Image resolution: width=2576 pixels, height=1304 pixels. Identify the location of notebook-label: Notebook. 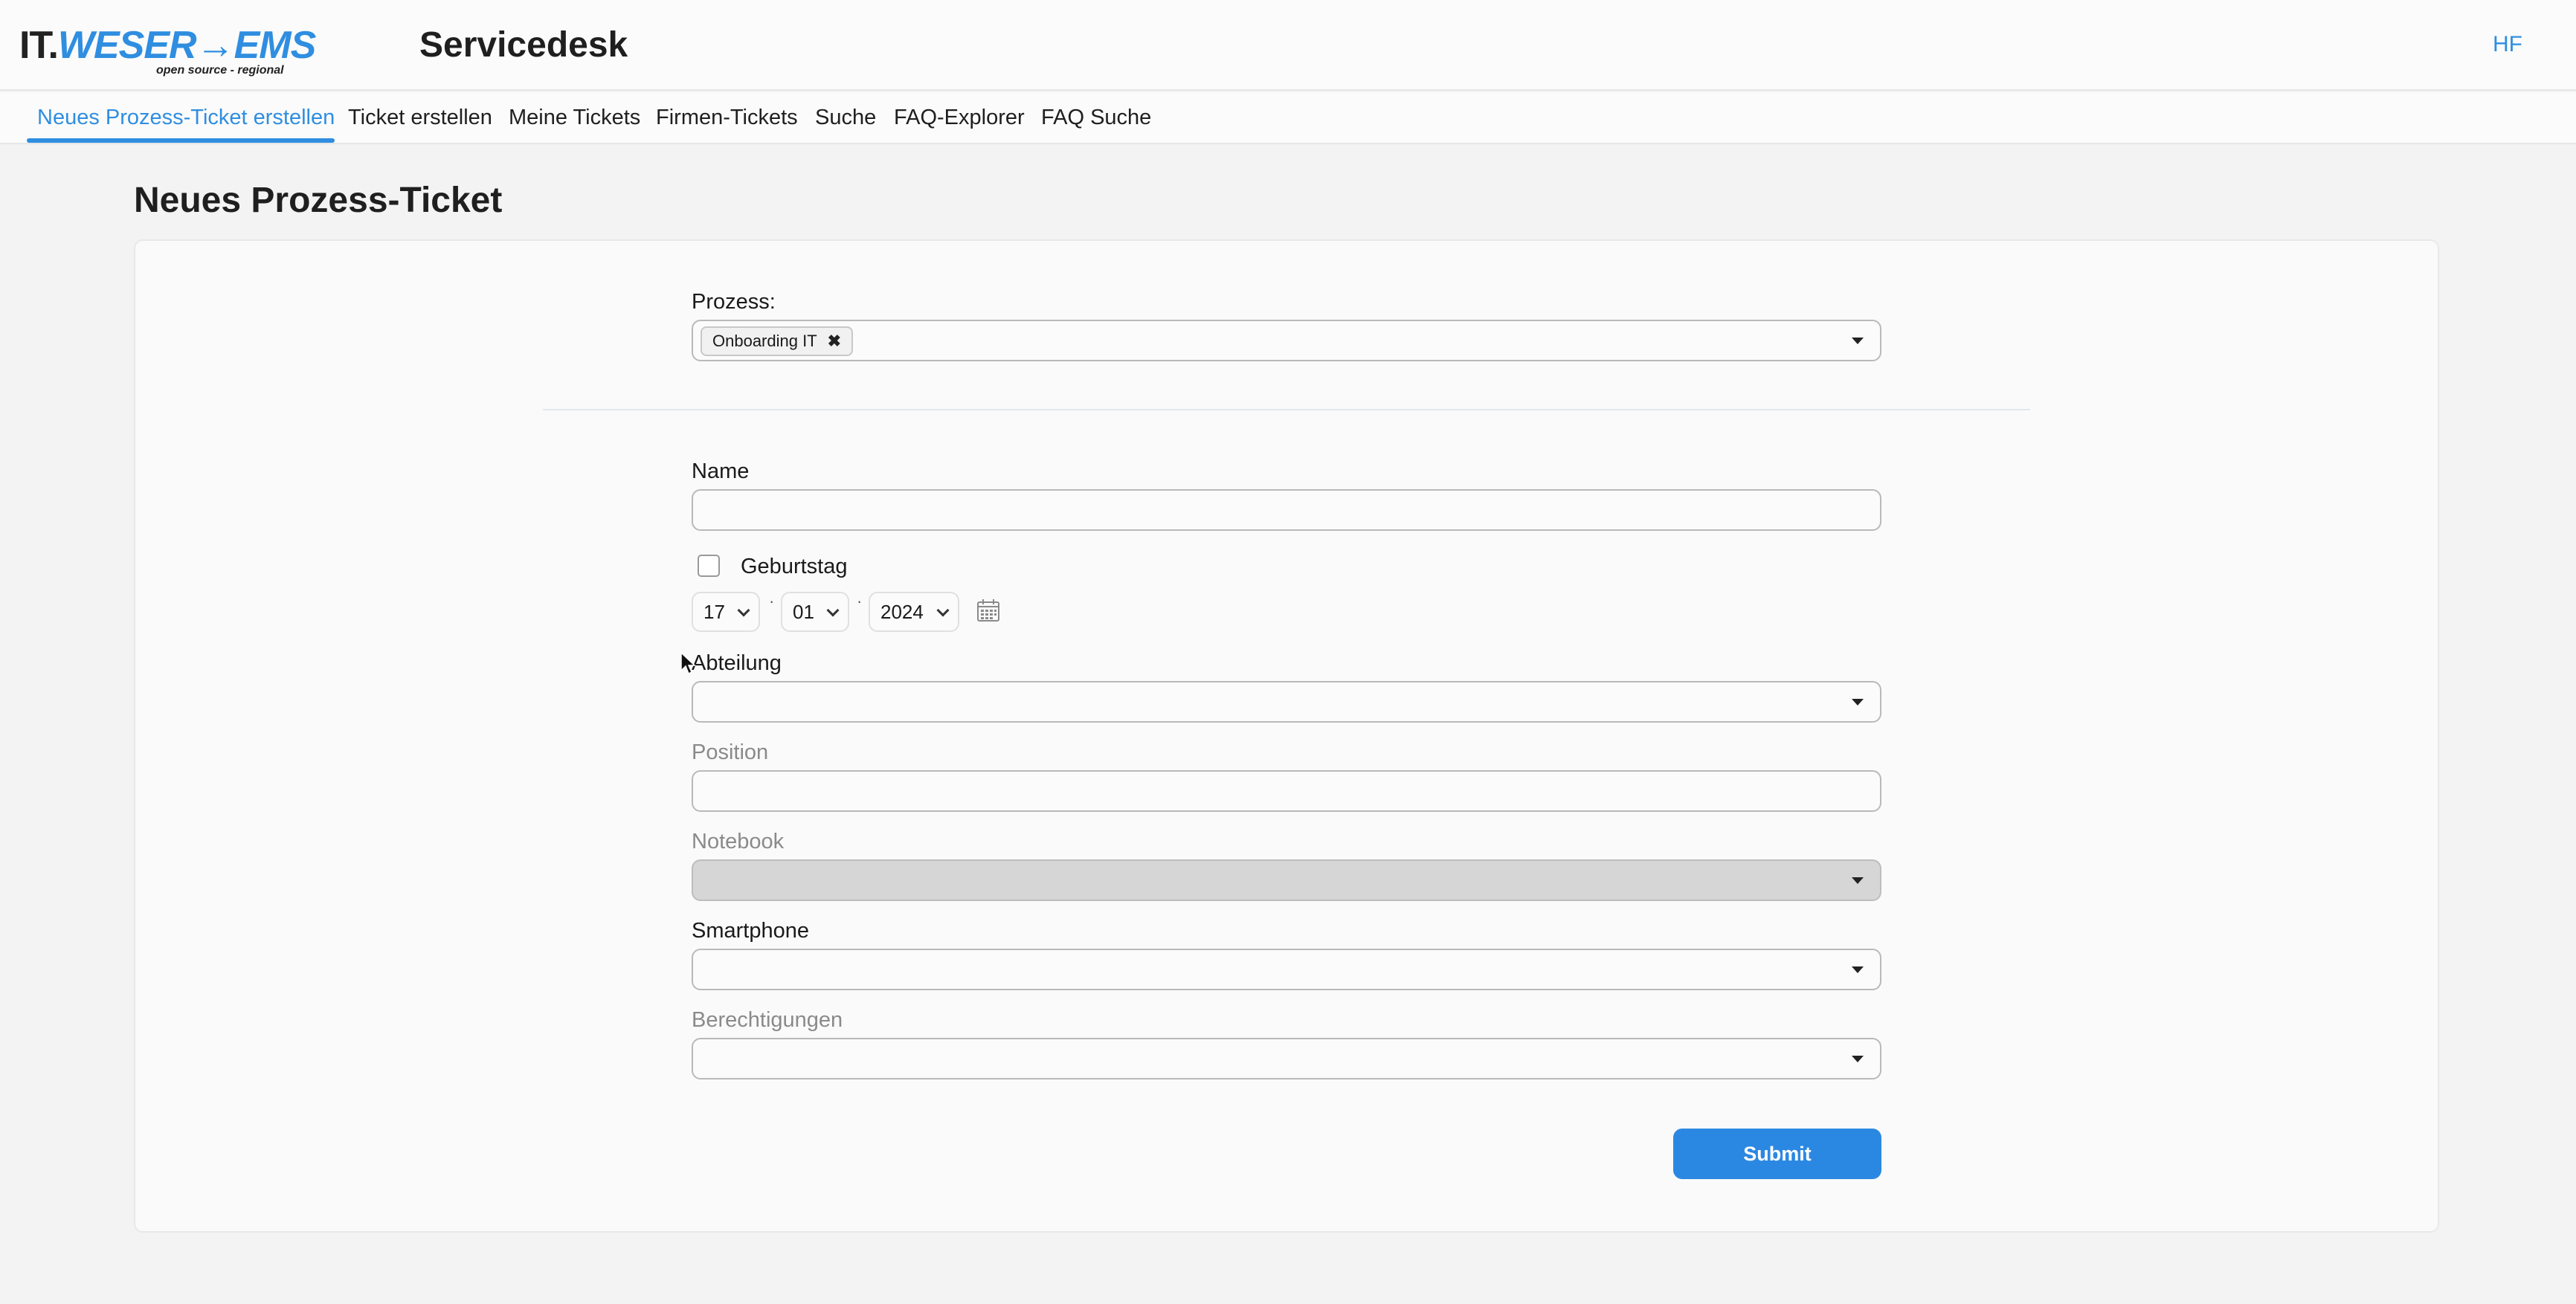
(738, 841).